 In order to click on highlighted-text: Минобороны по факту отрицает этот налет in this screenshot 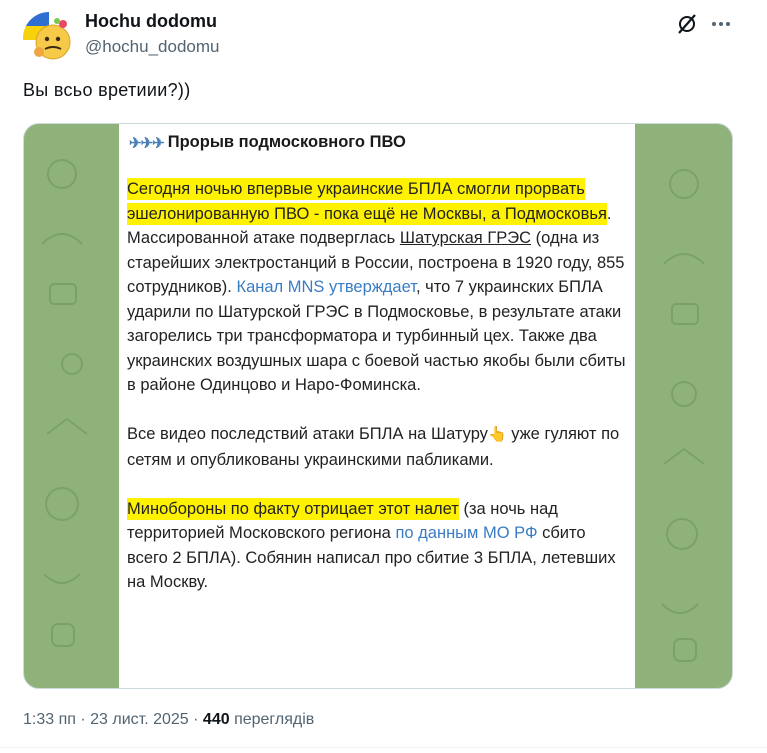, I will do `click(293, 508)`.